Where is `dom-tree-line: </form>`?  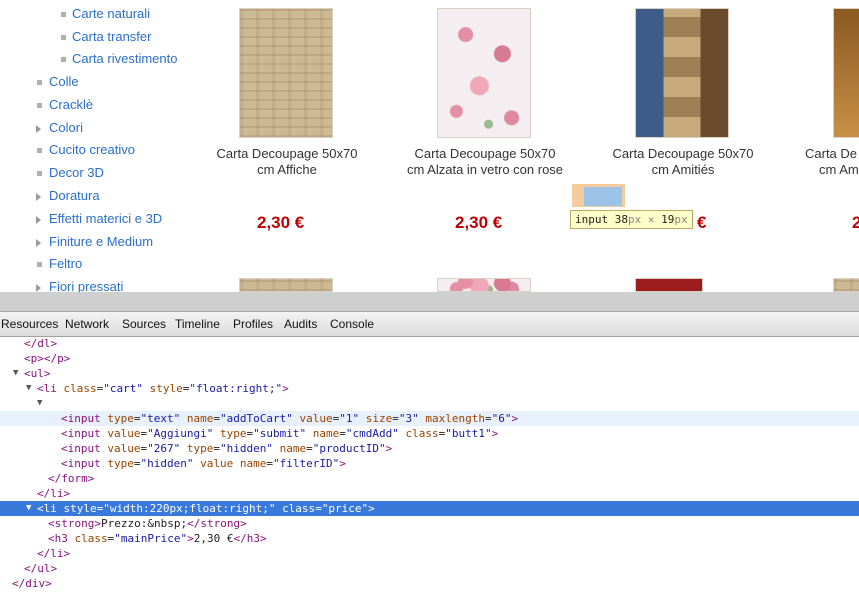 dom-tree-line: </form> is located at coordinates (429, 478).